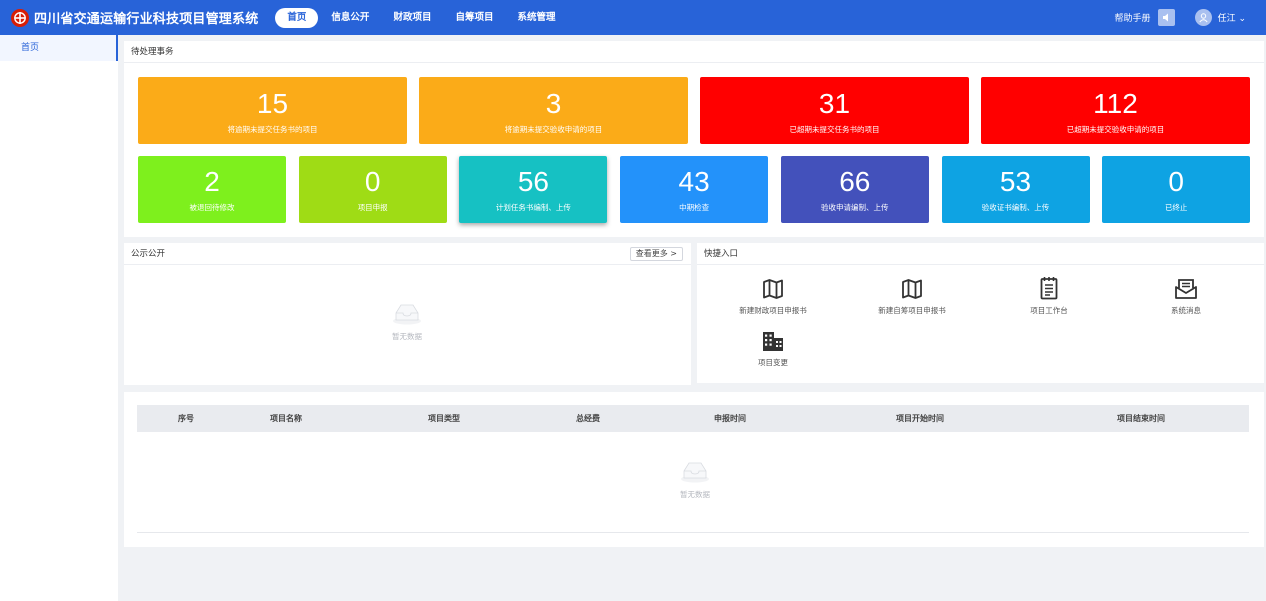  I want to click on col-index: 序号, so click(186, 418).